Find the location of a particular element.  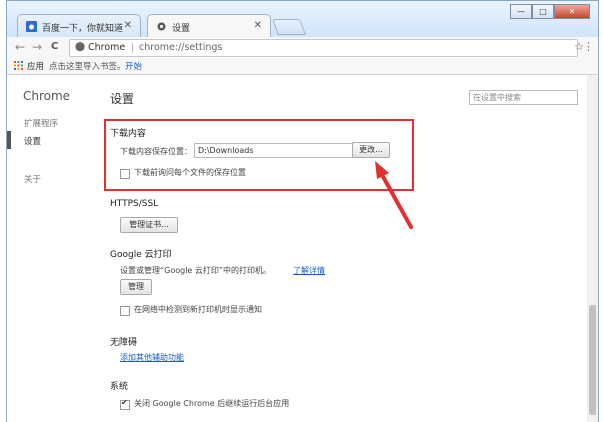

window-controls: — □ ✕ is located at coordinates (550, 12).